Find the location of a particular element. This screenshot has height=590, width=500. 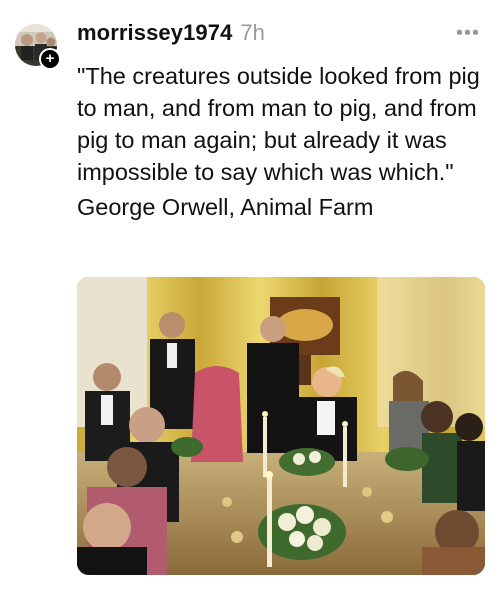

post-header: morrissey1974 7h ••• is located at coordinates (278, 37).